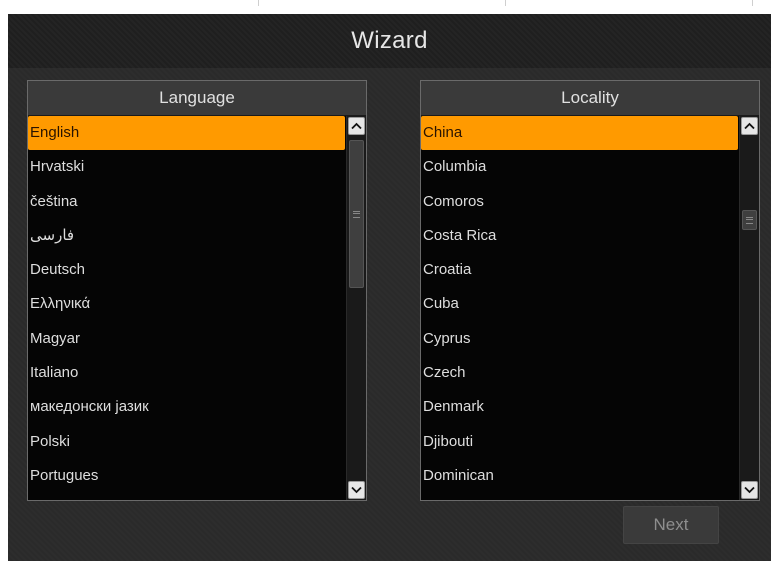 Image resolution: width=771 pixels, height=561 pixels. I want to click on language-item-greek: Ελληνικά, so click(186, 304).